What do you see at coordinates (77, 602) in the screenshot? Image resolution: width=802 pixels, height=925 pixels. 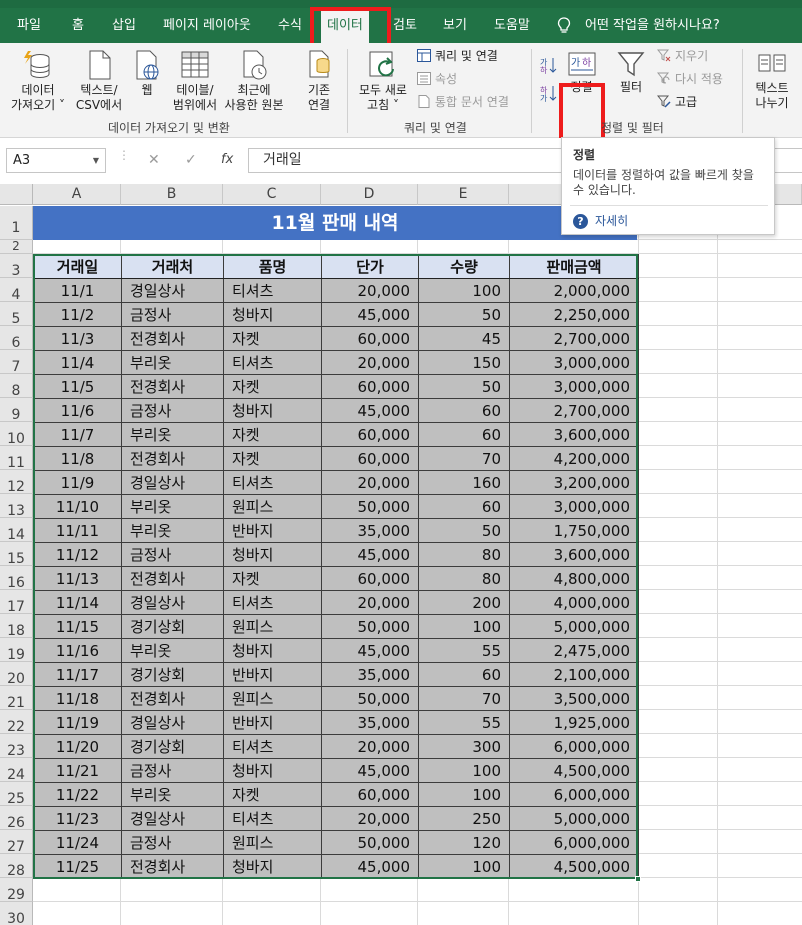 I see `table-cell: 11/14` at bounding box center [77, 602].